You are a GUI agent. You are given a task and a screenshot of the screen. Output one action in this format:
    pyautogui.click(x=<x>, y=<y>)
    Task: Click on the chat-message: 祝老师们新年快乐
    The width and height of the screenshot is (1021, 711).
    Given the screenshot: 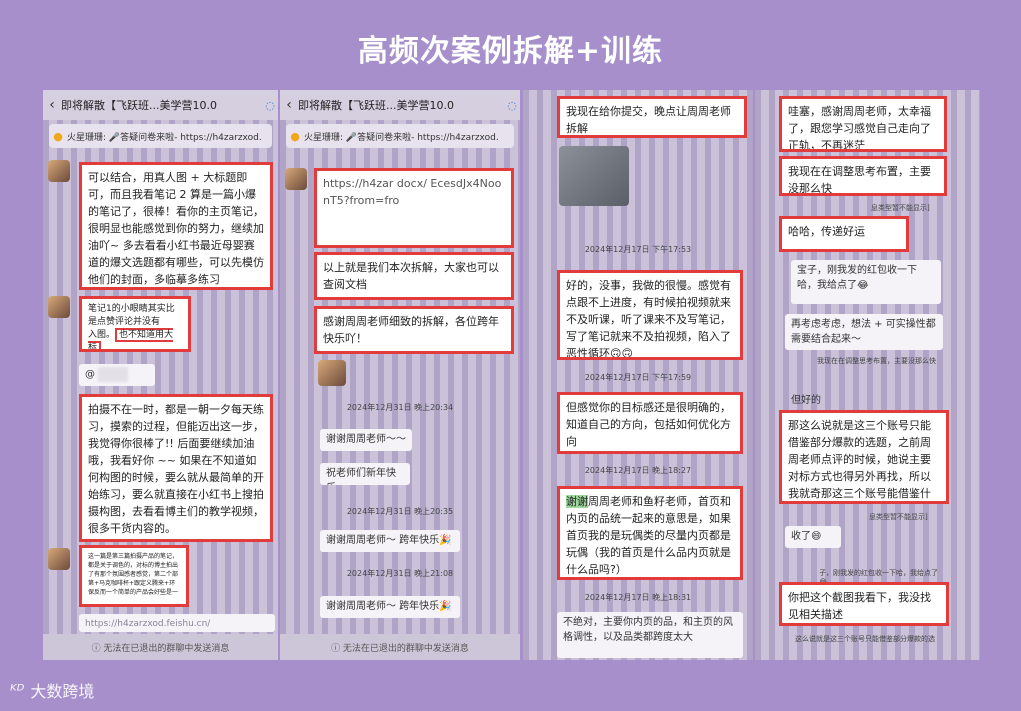 What is the action you would take?
    pyautogui.click(x=365, y=474)
    